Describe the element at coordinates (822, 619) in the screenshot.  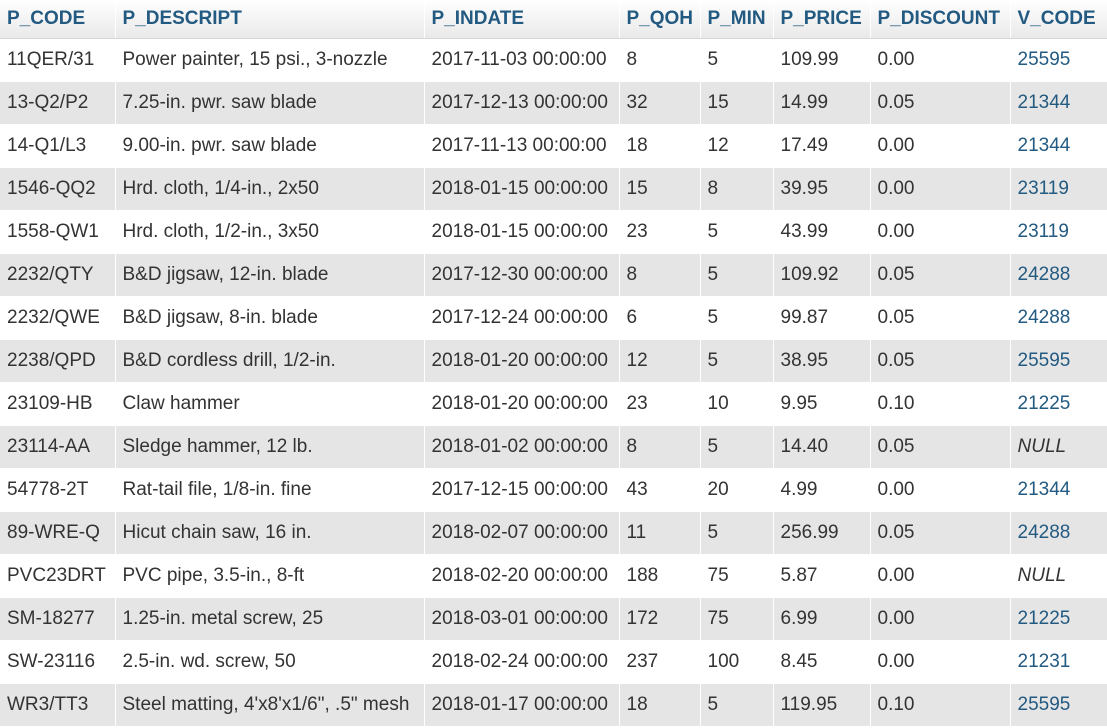
I see `p-price-cell: 6.99` at that location.